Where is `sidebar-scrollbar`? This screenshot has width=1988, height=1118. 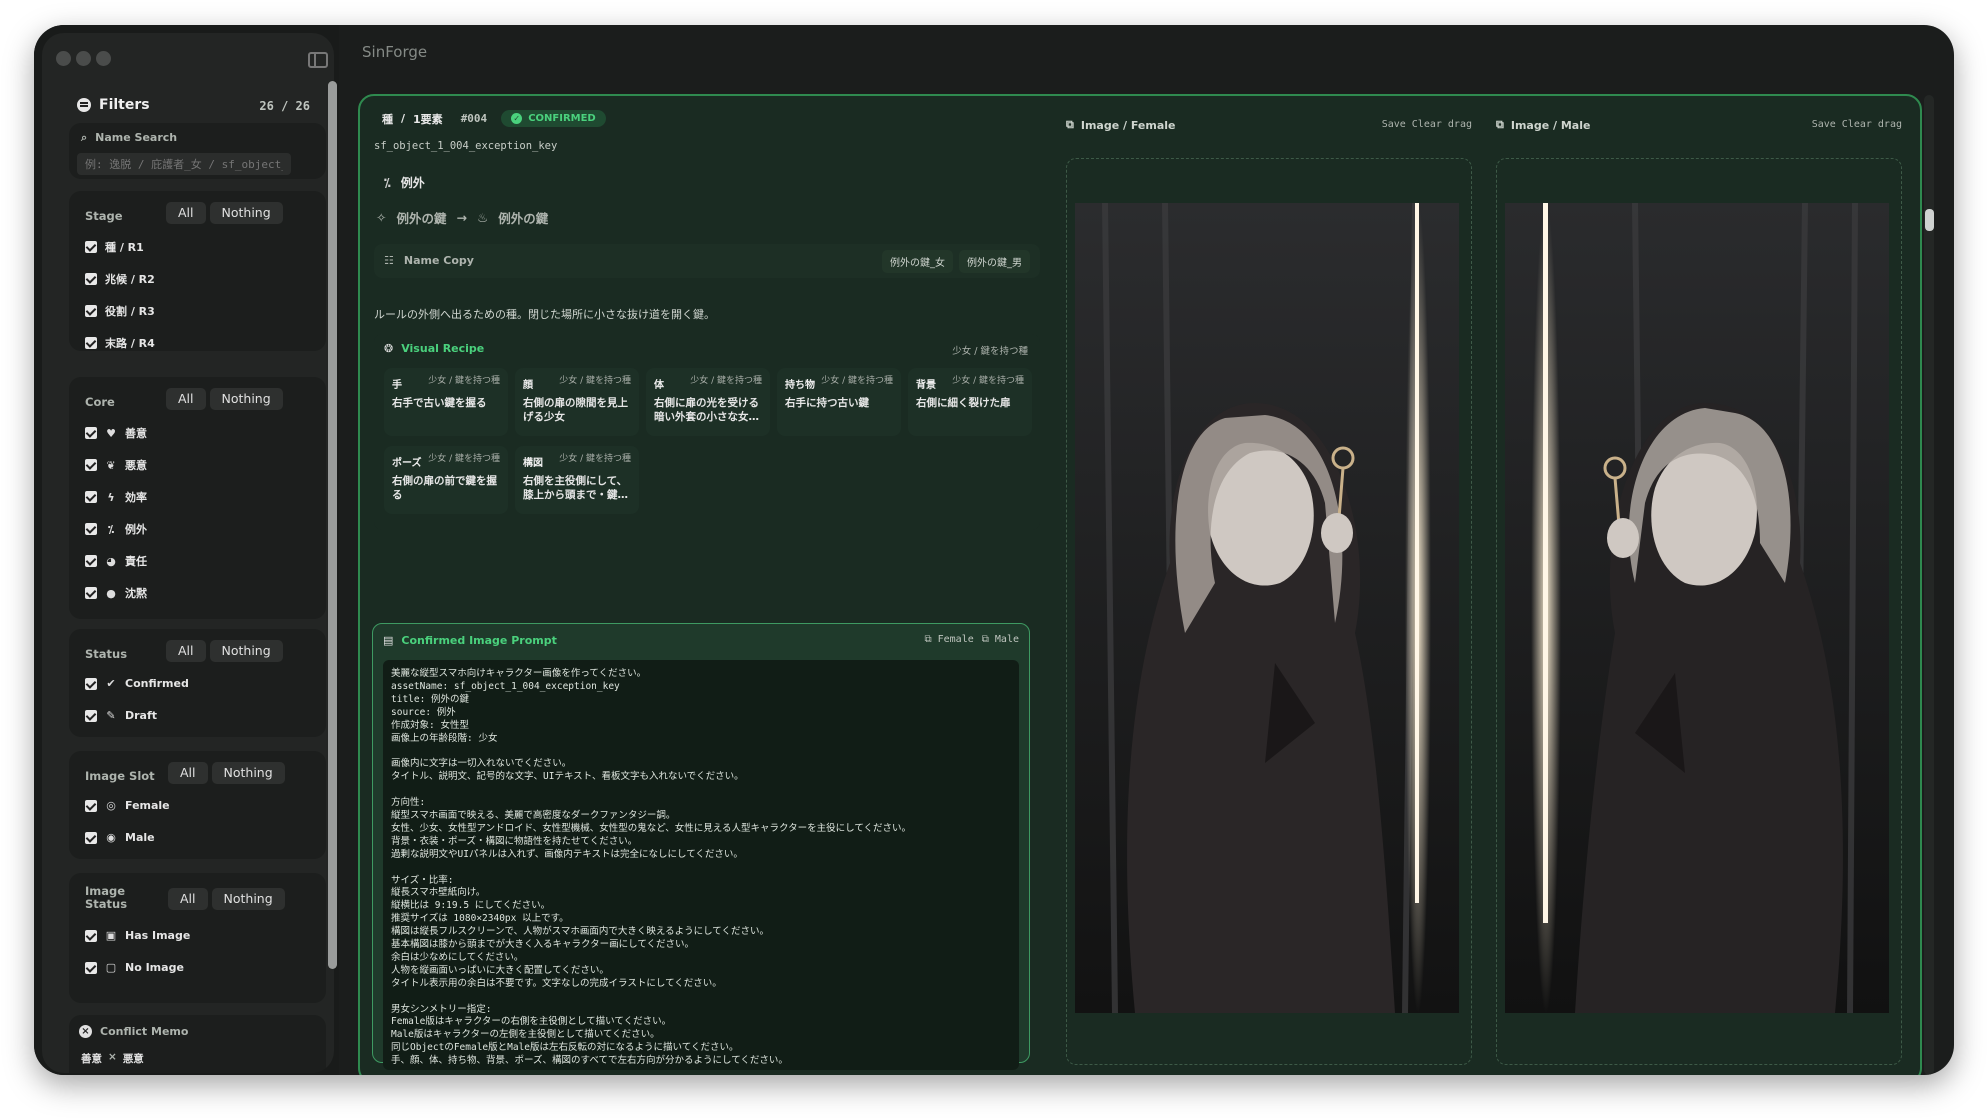
sidebar-scrollbar is located at coordinates (332, 525).